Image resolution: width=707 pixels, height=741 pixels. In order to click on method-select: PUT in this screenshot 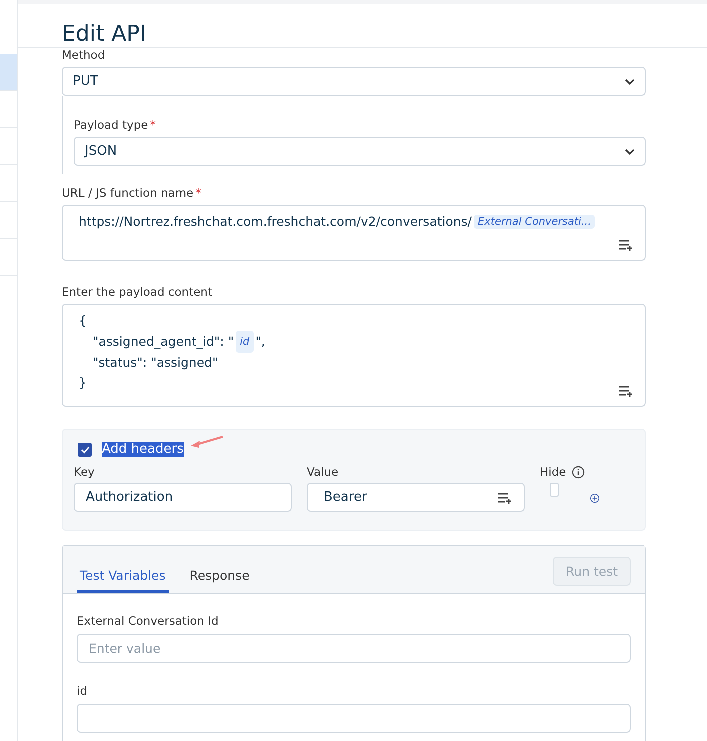, I will do `click(354, 81)`.